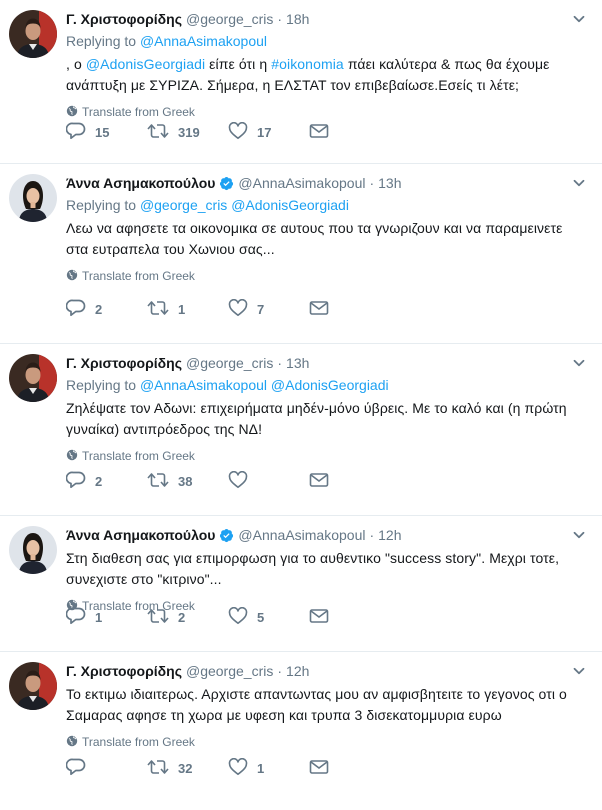 The height and width of the screenshot is (810, 602). What do you see at coordinates (187, 617) in the screenshot?
I see `retweet-button: 2` at bounding box center [187, 617].